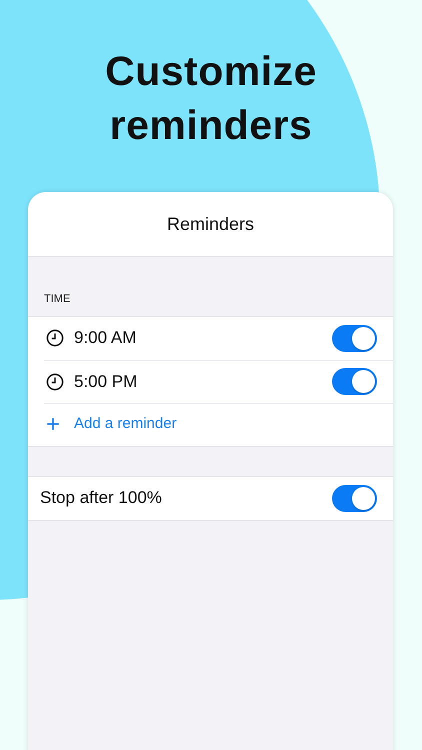 This screenshot has width=422, height=750. I want to click on screen-title: Reminders, so click(210, 224).